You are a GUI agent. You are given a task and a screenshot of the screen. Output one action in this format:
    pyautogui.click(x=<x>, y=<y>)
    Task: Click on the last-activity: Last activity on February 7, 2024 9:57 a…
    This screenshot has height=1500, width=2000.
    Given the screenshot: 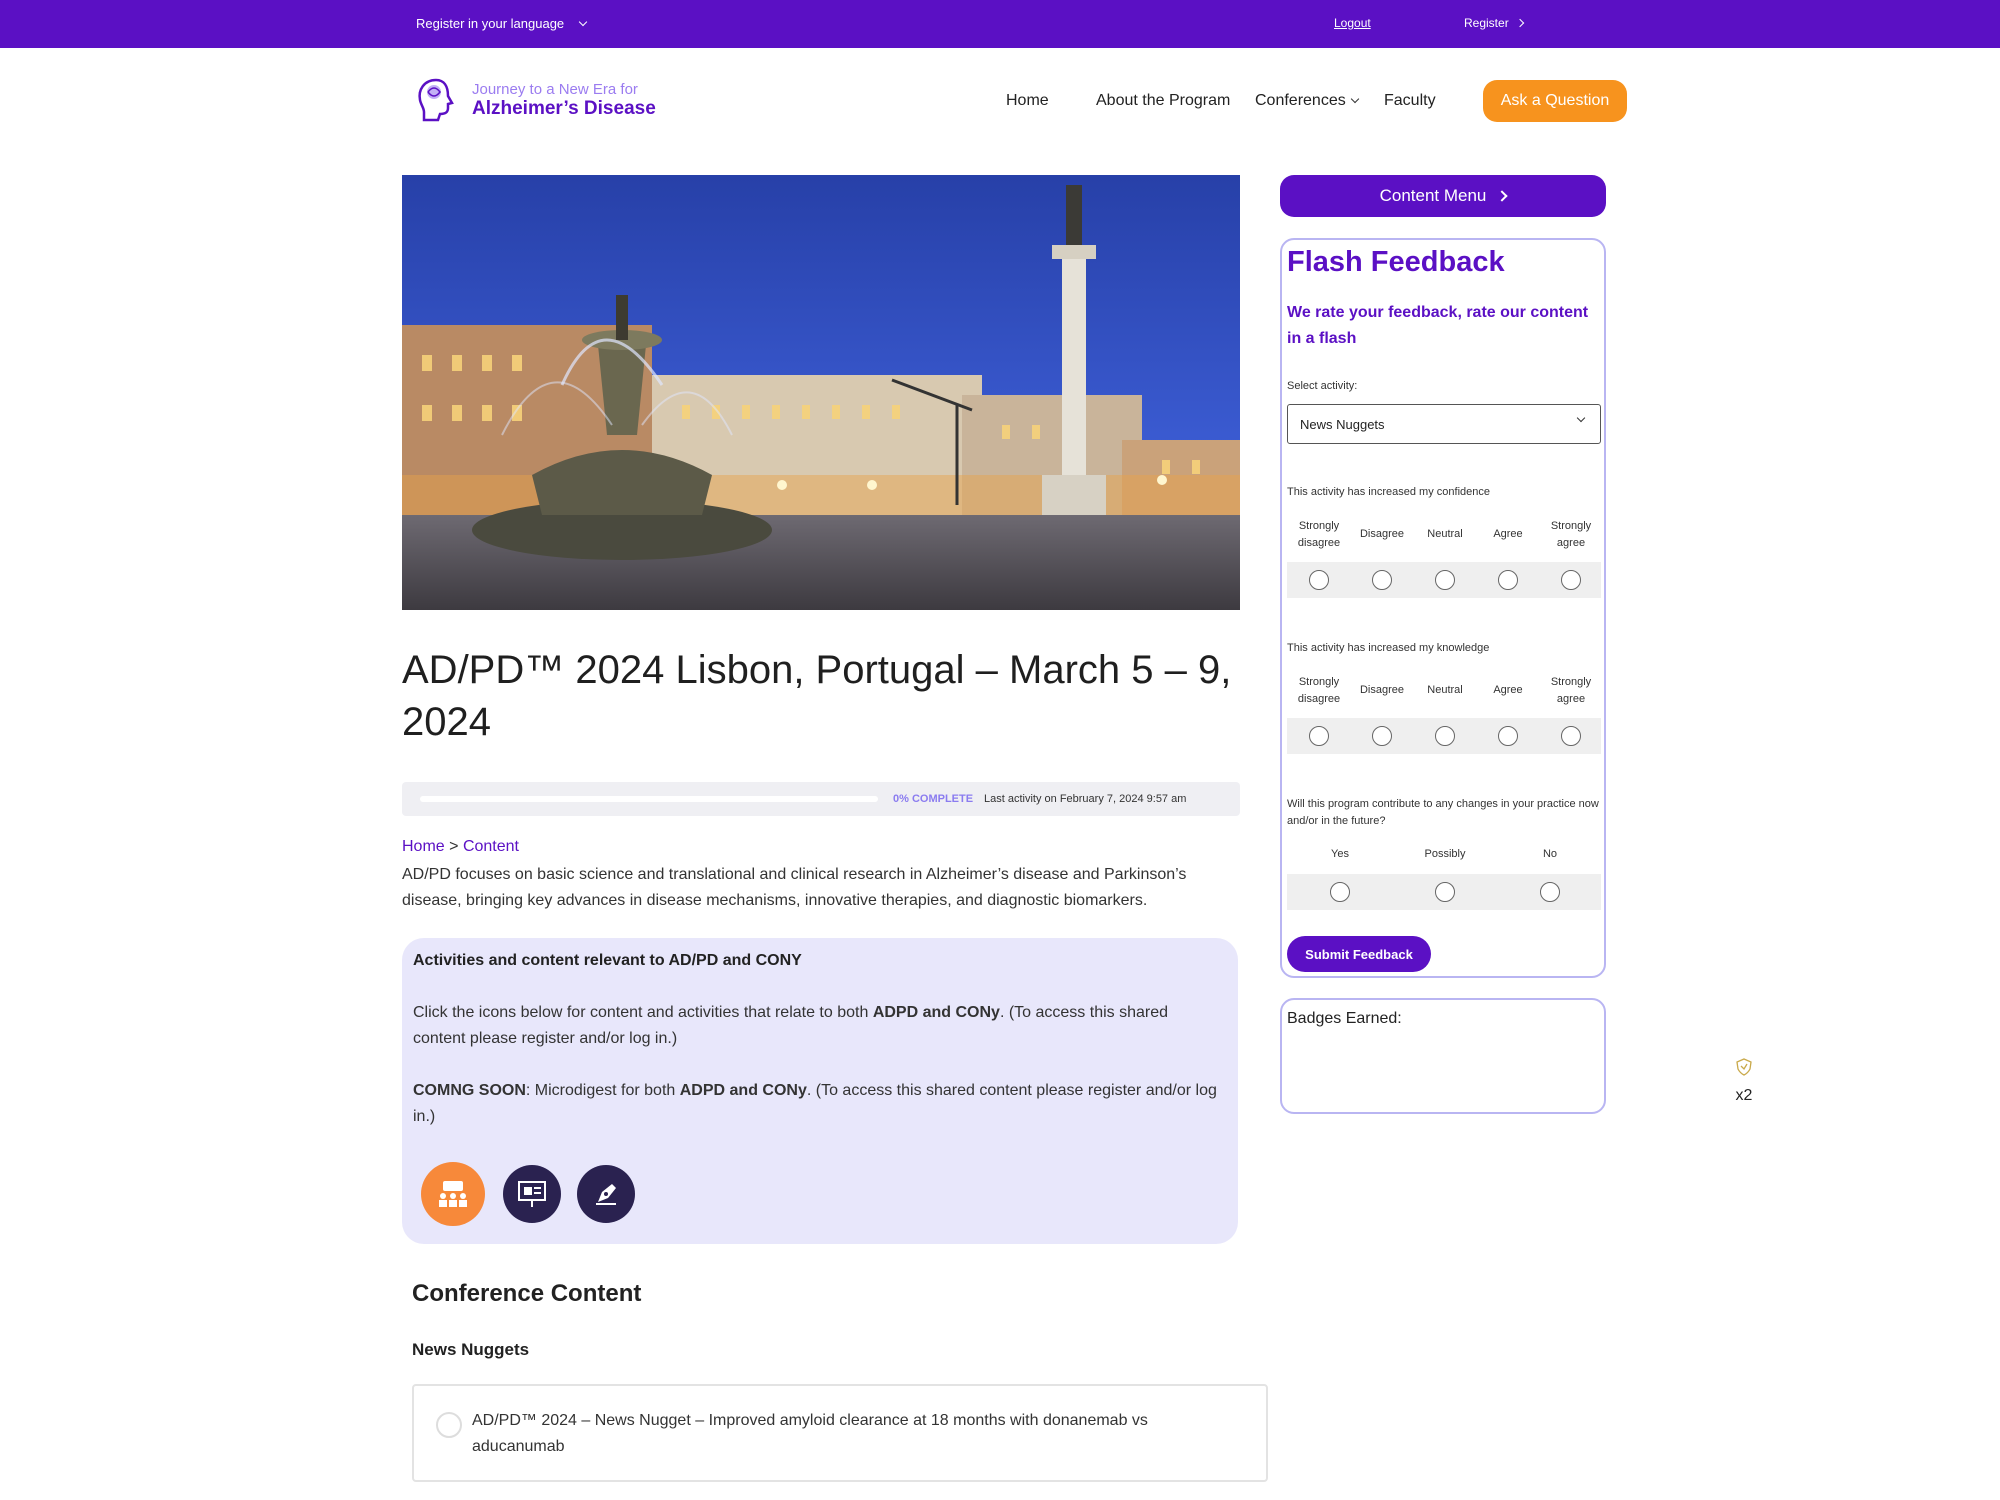 What is the action you would take?
    pyautogui.click(x=1085, y=799)
    